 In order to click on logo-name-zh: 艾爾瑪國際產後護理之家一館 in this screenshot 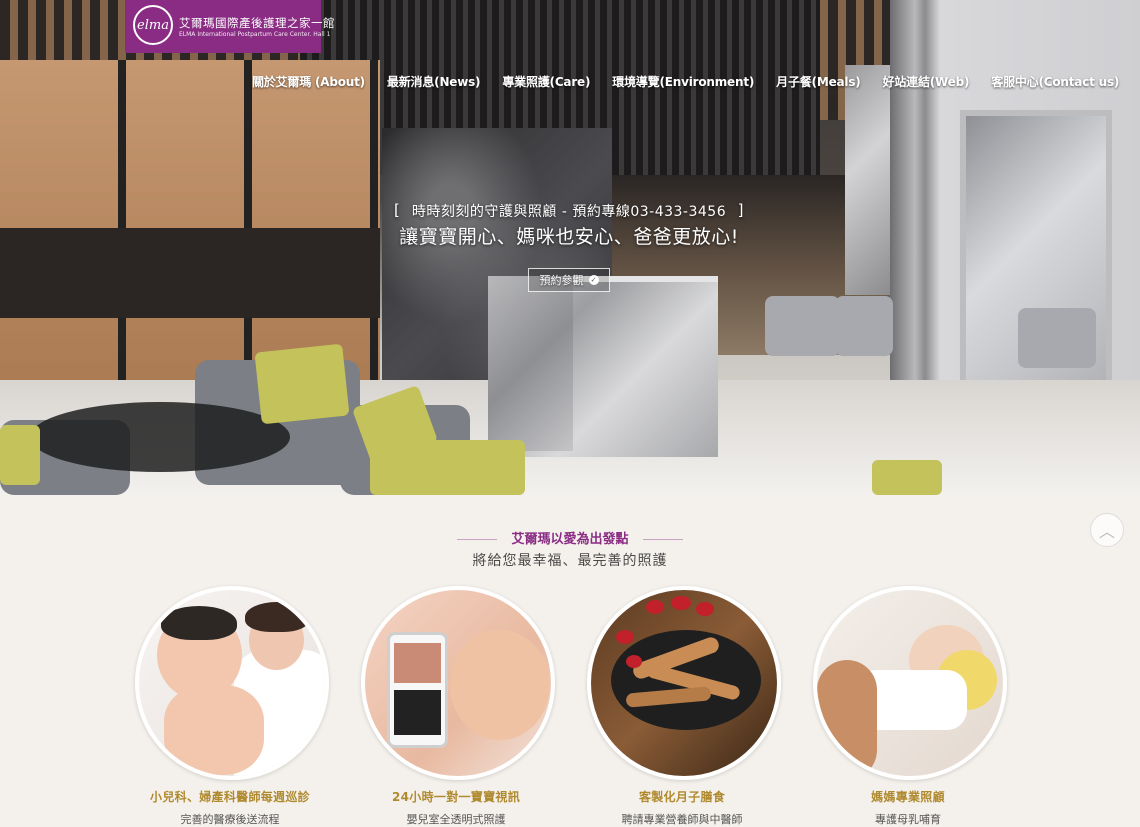, I will do `click(257, 23)`.